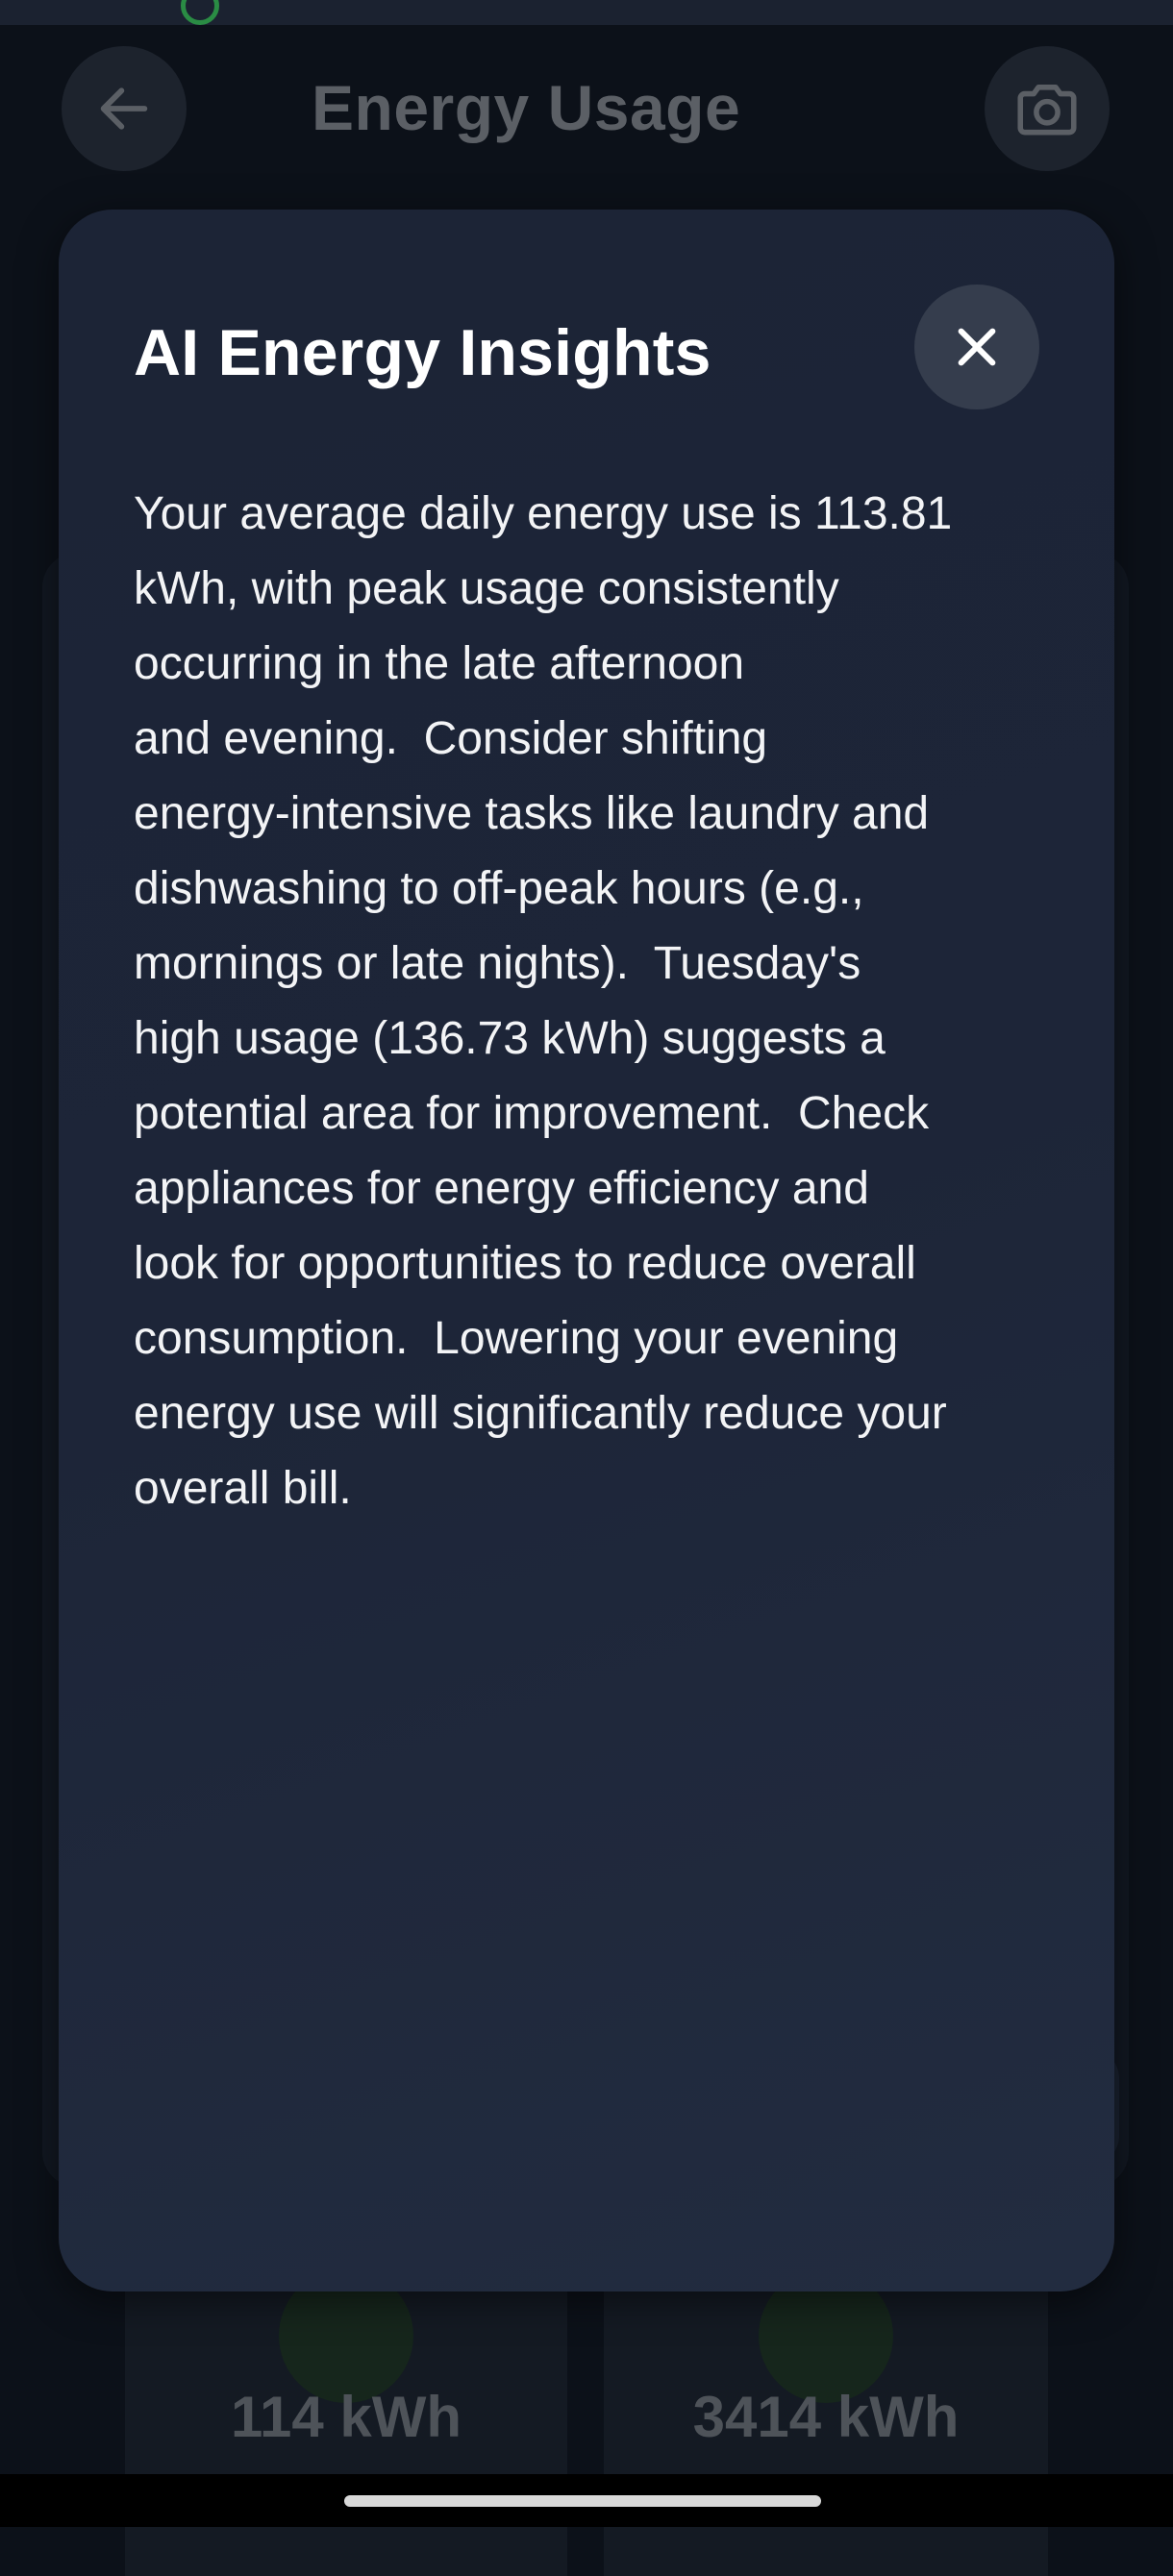 Image resolution: width=1173 pixels, height=2576 pixels. I want to click on home-gesture-handle, so click(582, 2501).